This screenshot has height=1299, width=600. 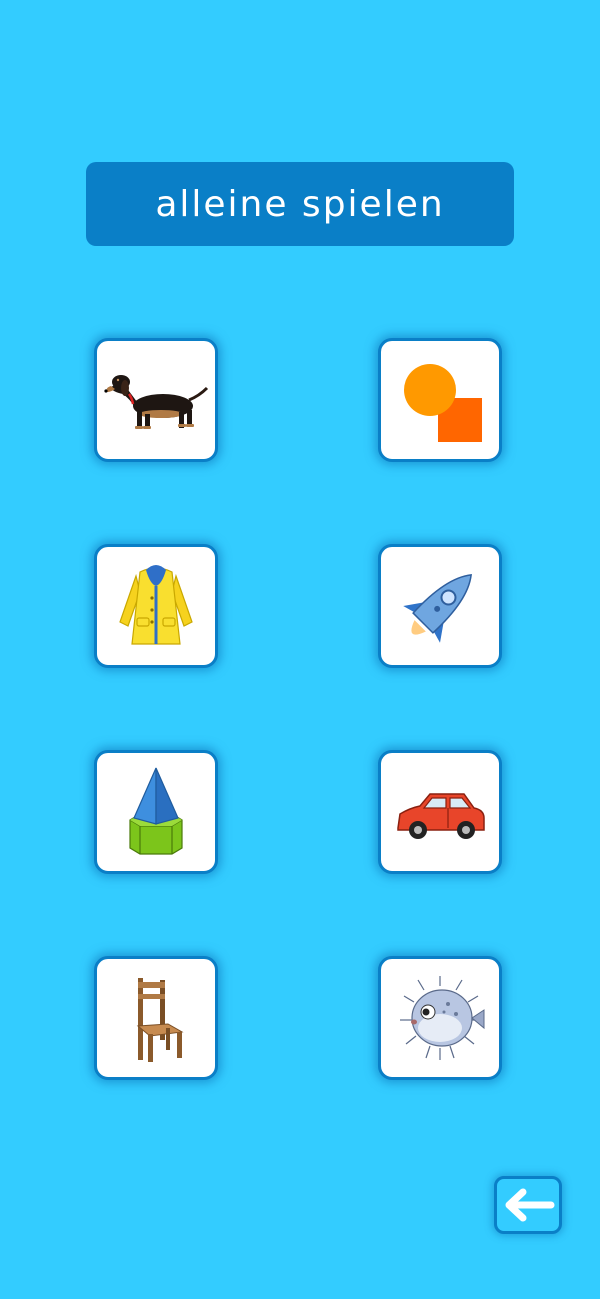 I want to click on card-shapes, so click(x=440, y=400).